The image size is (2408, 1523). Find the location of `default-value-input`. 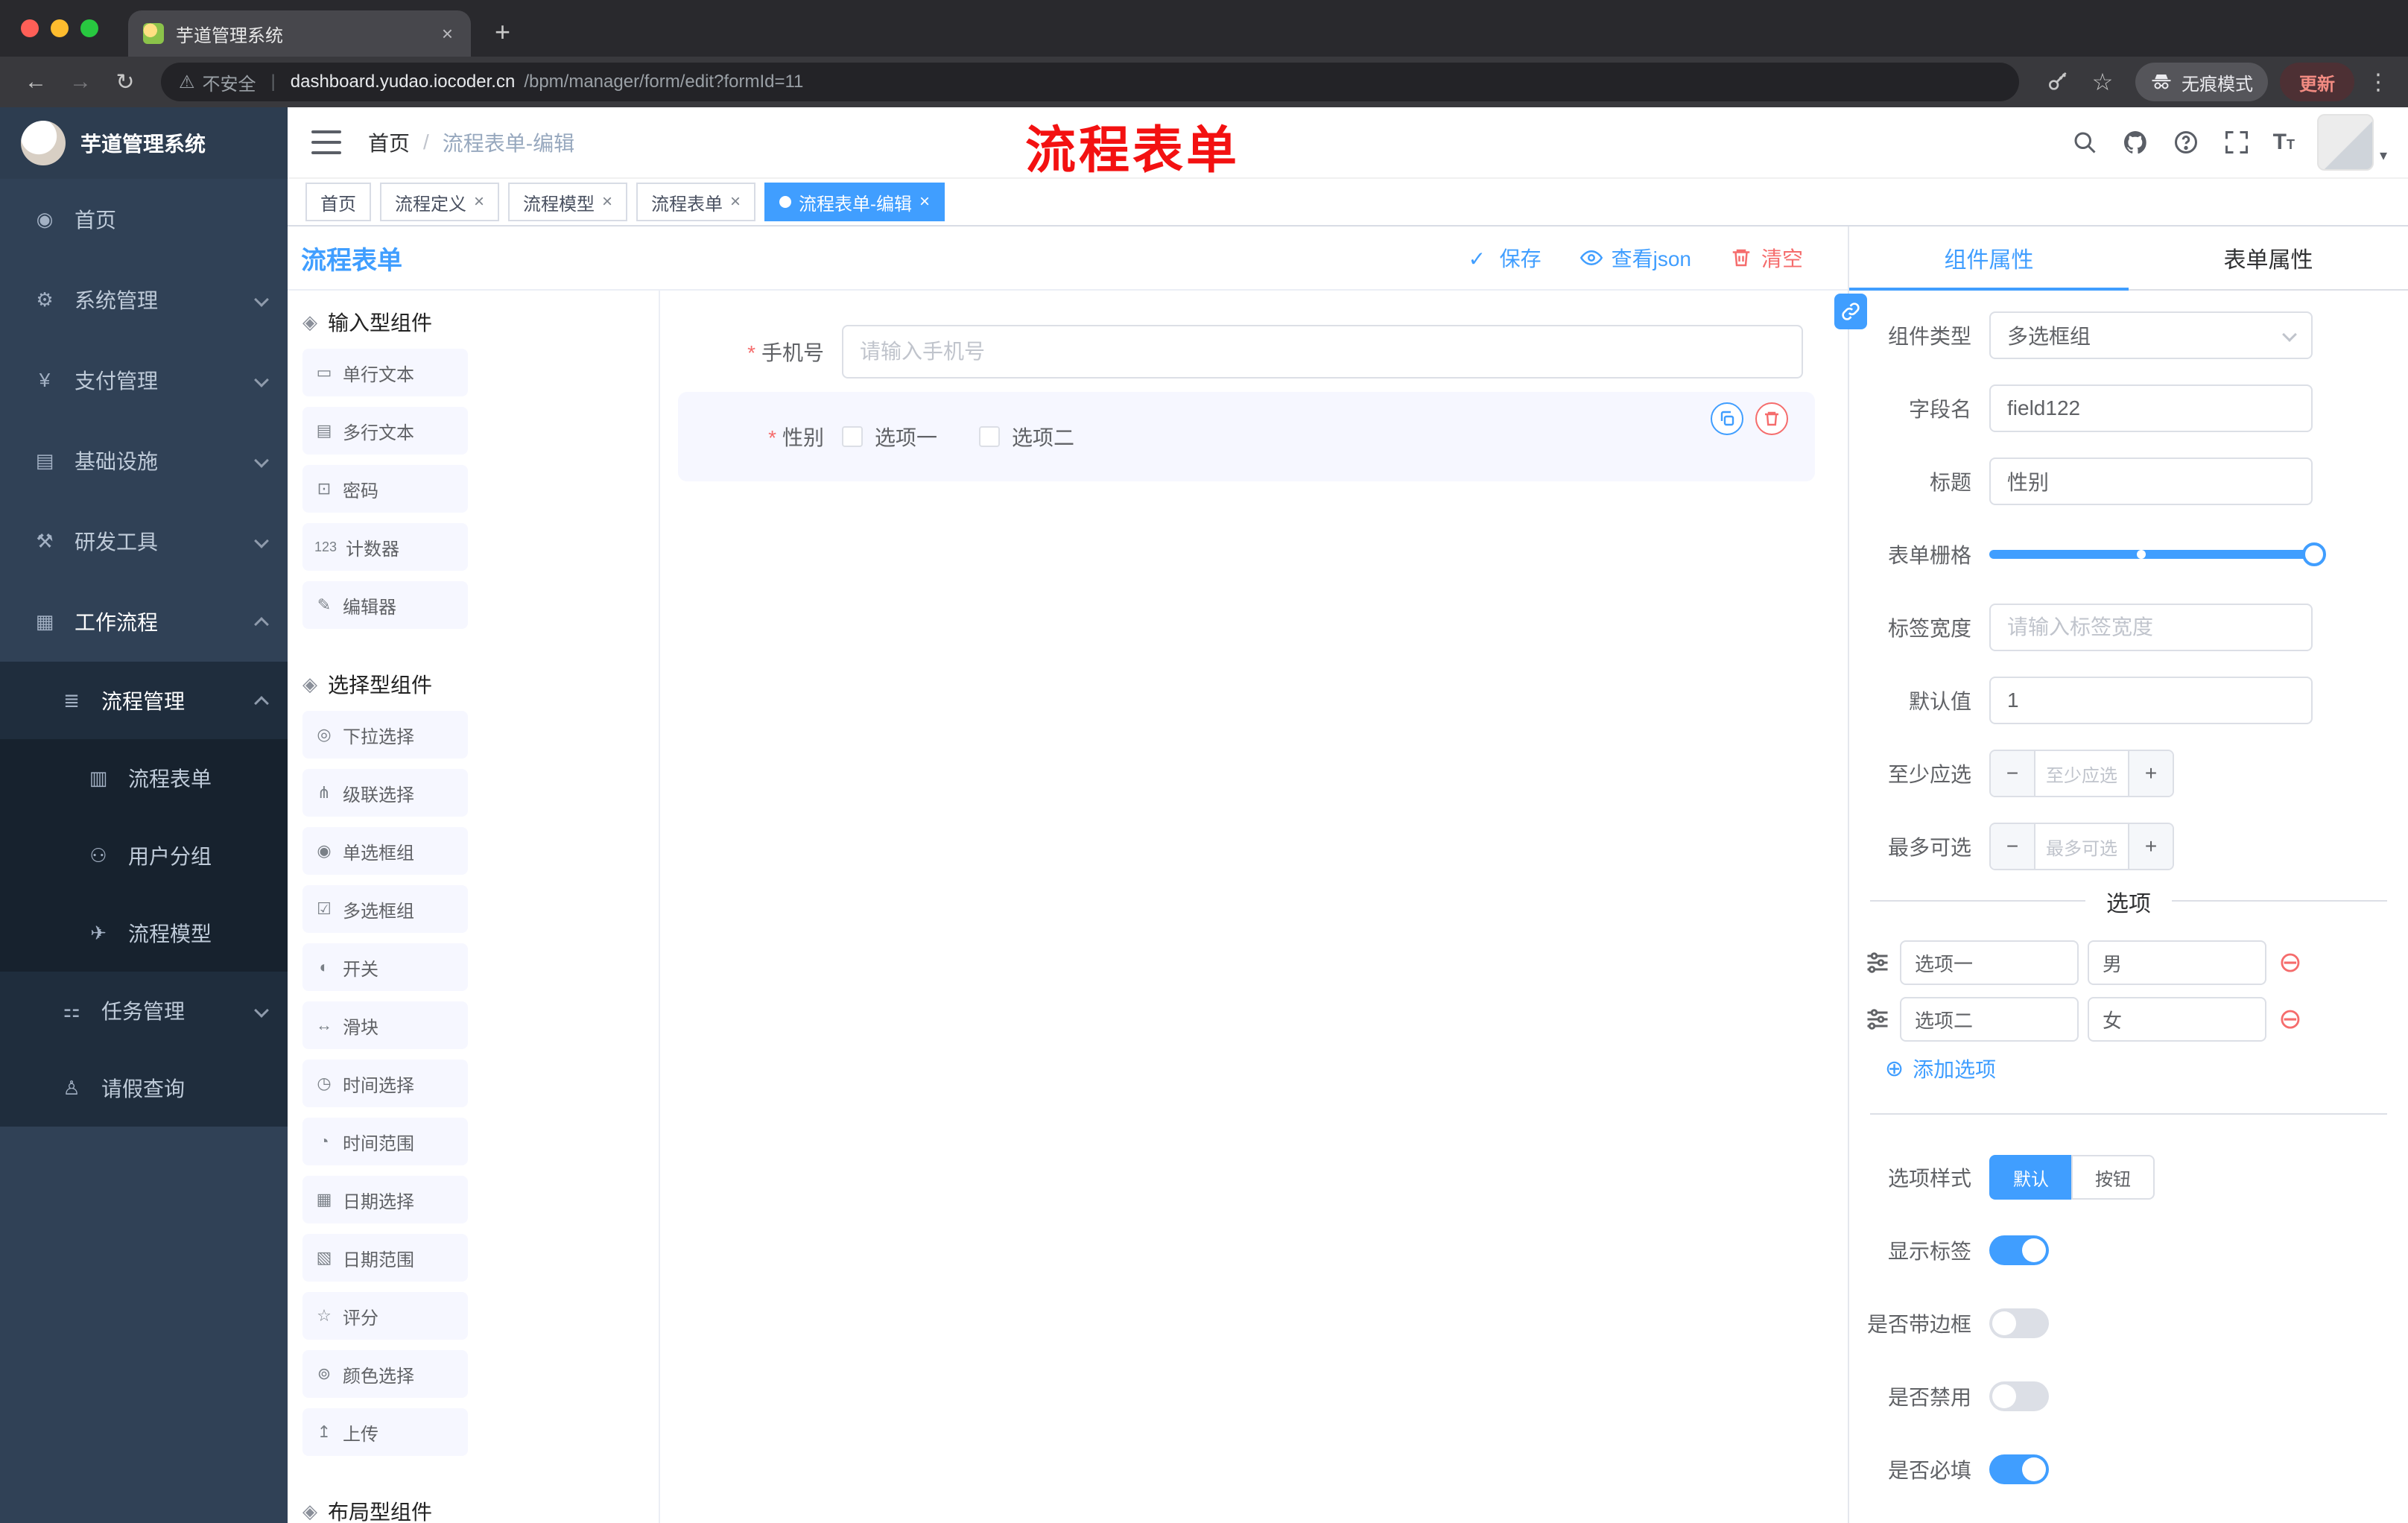

default-value-input is located at coordinates (2151, 700).